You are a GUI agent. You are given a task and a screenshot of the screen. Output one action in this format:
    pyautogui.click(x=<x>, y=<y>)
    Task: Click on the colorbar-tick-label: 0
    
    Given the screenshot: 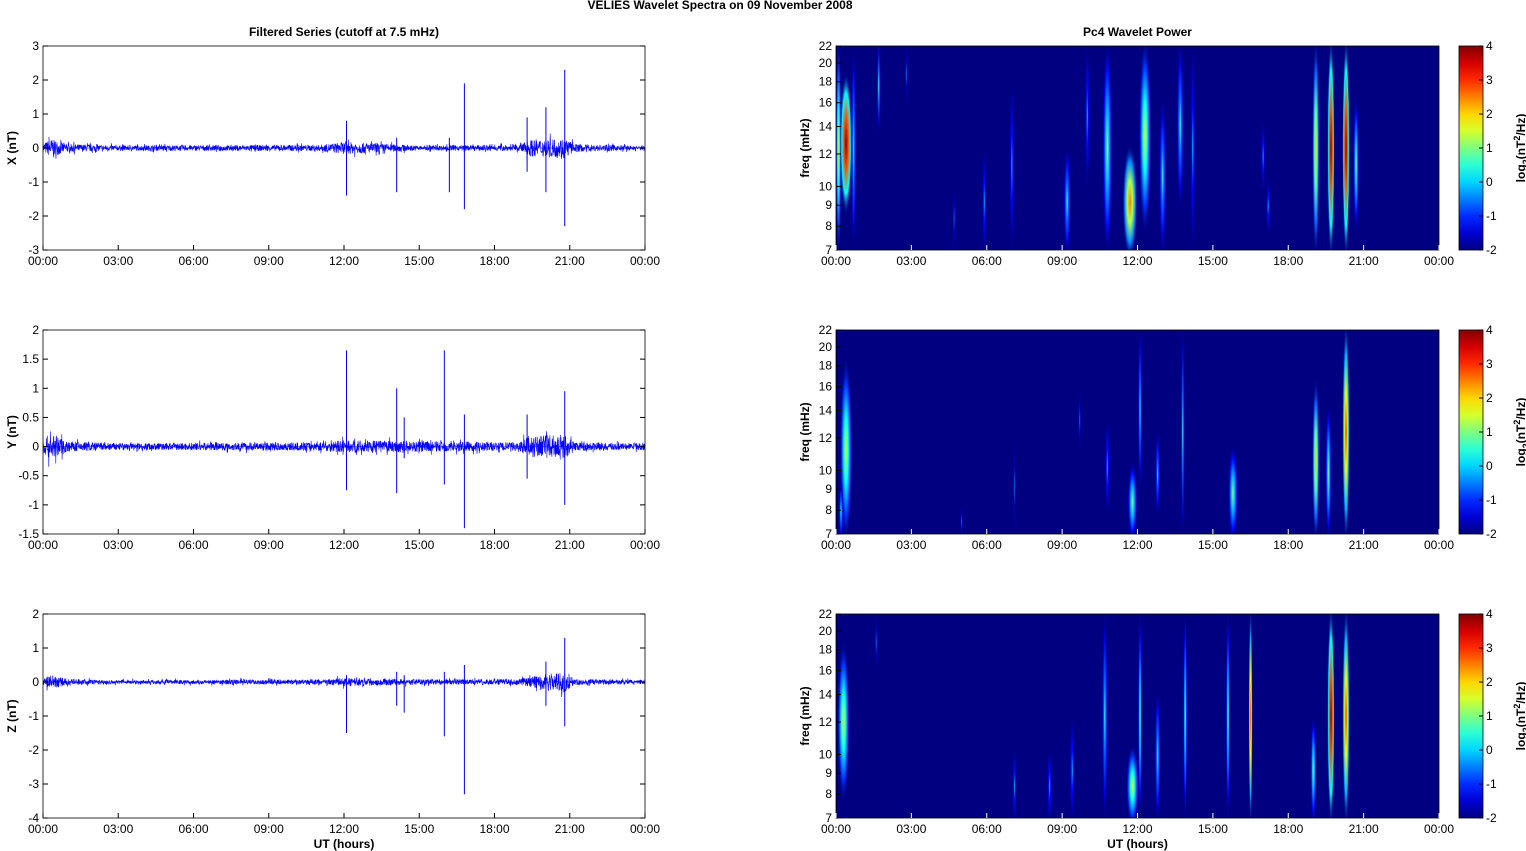 What is the action you would take?
    pyautogui.click(x=1489, y=466)
    